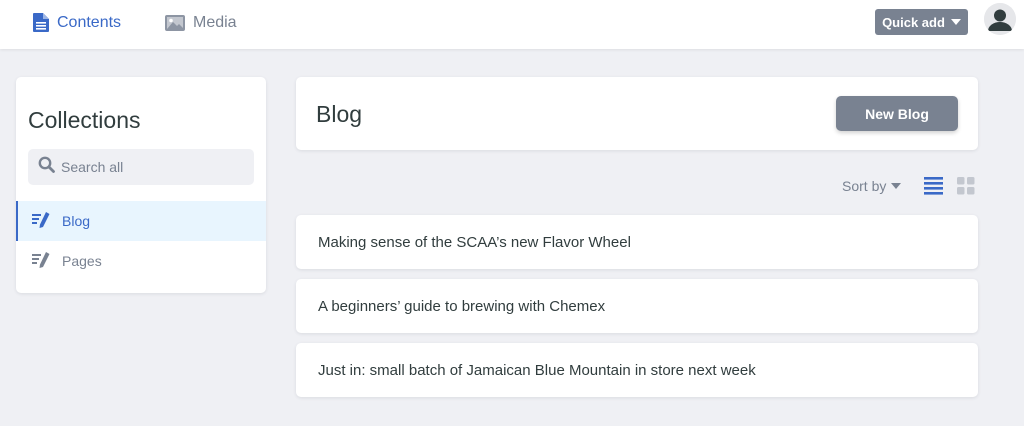 The height and width of the screenshot is (426, 1024). What do you see at coordinates (84, 120) in the screenshot?
I see `sidebar-title: Collections` at bounding box center [84, 120].